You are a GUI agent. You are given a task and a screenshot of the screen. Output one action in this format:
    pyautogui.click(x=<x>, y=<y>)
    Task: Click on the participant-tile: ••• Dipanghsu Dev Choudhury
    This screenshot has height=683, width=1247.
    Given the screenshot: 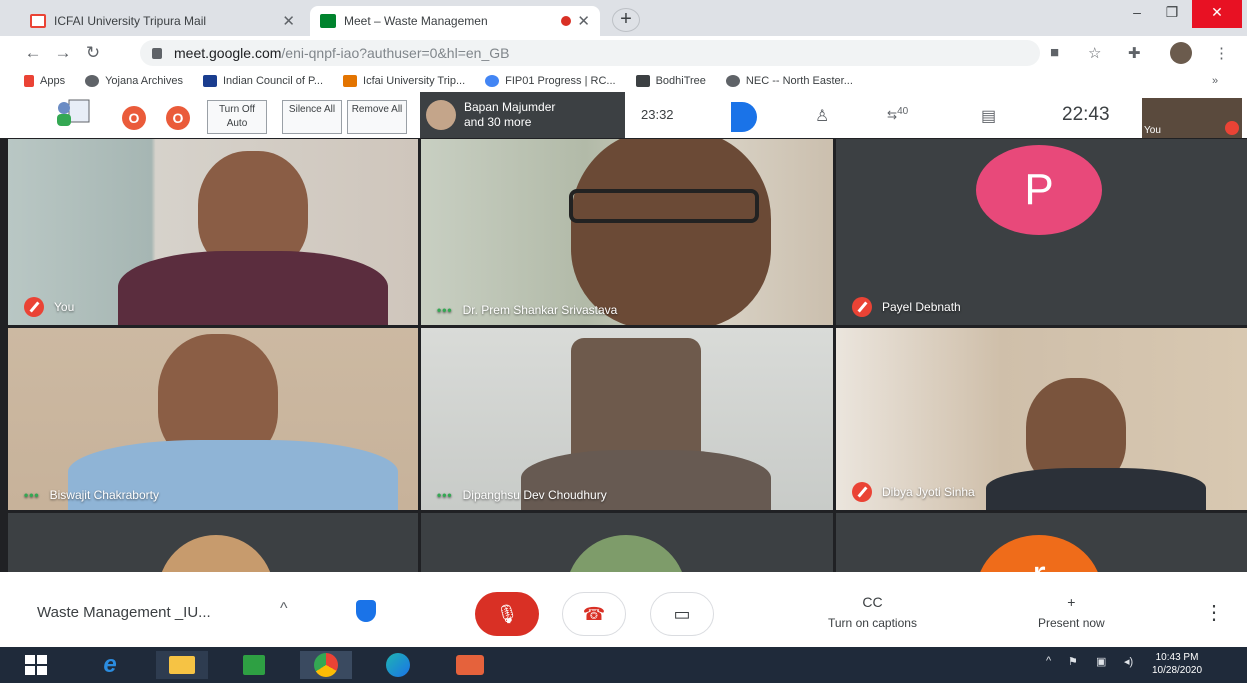 What is the action you would take?
    pyautogui.click(x=627, y=419)
    